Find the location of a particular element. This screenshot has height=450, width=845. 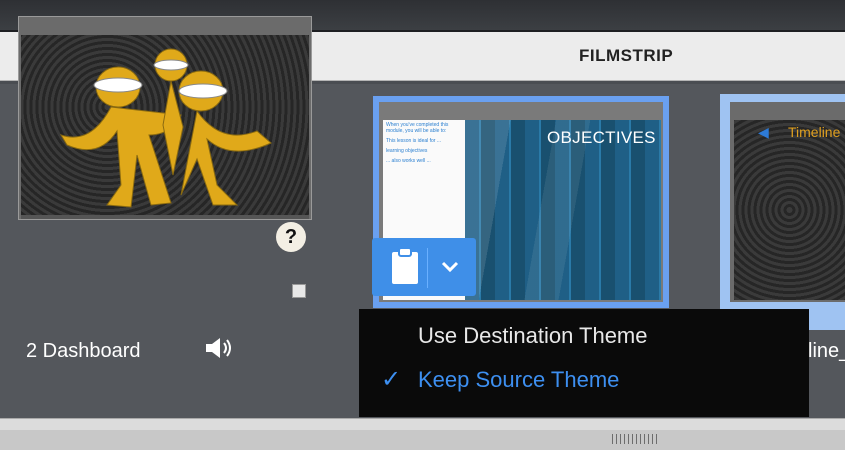

question-bubble: ? is located at coordinates (291, 237).